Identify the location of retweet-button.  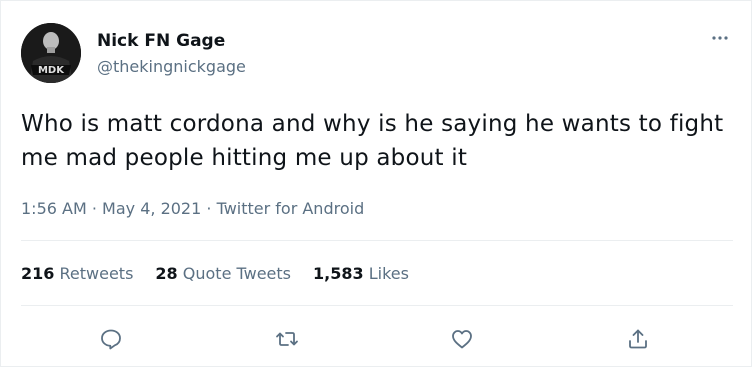
(287, 339).